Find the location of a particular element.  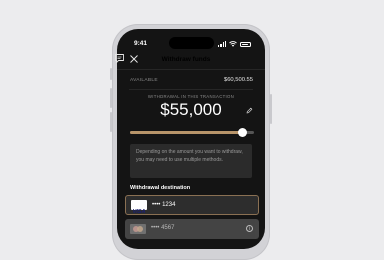

amount-slider is located at coordinates (192, 132).